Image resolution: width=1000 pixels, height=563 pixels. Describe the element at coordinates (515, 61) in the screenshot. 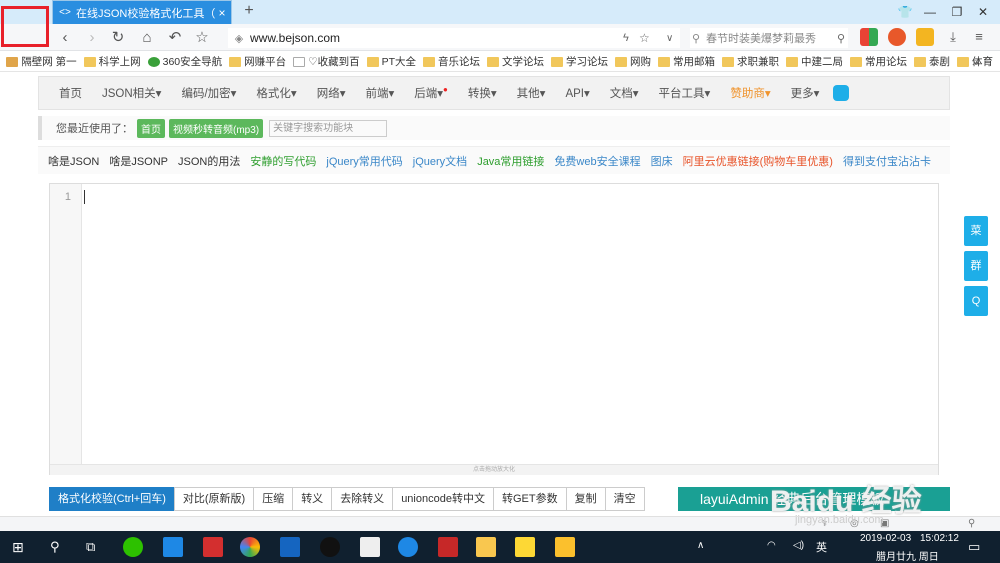

I see `bookmark-item: 文学论坛` at that location.